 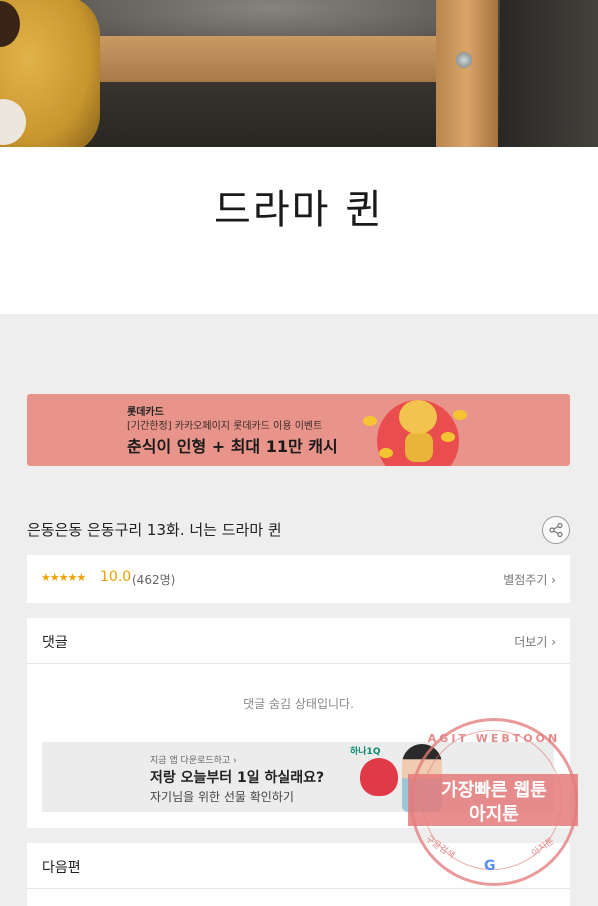 What do you see at coordinates (298, 579) in the screenshot?
I see `rating-card: ★★★★★ 10.0 (462명) 별점주기 ›` at bounding box center [298, 579].